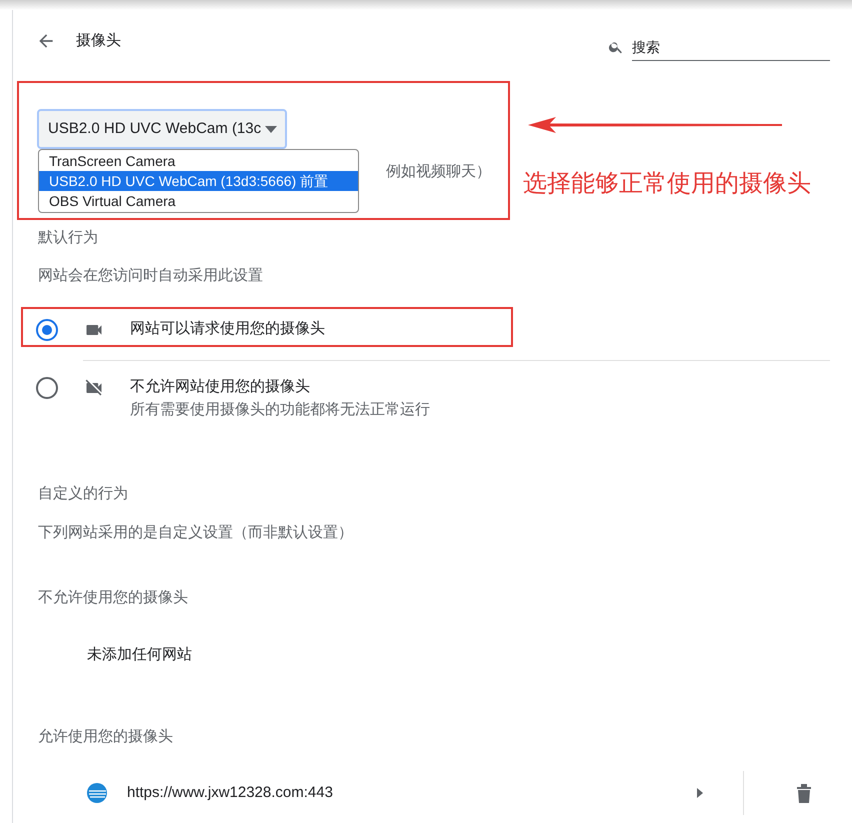  I want to click on site-url: https://www.jxw12328.com:443, so click(230, 792).